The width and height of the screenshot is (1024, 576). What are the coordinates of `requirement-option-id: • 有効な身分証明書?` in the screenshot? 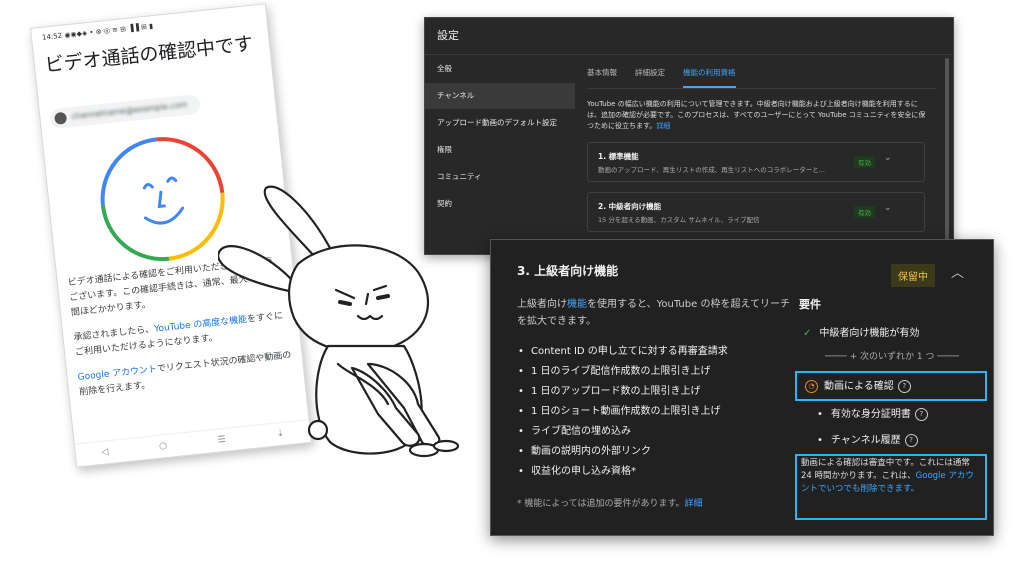 It's located at (872, 413).